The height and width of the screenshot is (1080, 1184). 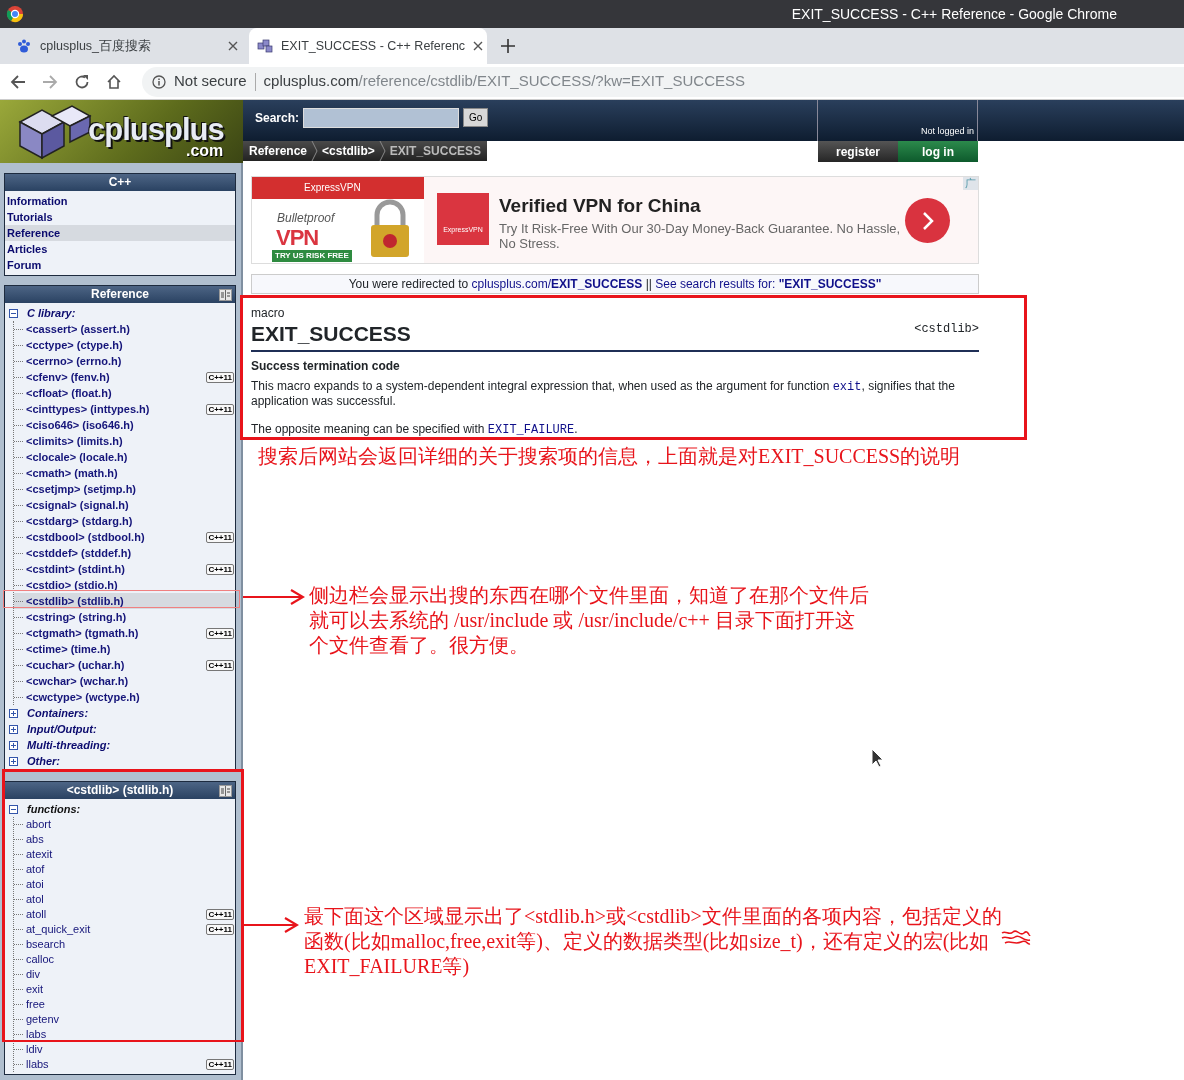 What do you see at coordinates (315, 151) in the screenshot?
I see `chevron-icon` at bounding box center [315, 151].